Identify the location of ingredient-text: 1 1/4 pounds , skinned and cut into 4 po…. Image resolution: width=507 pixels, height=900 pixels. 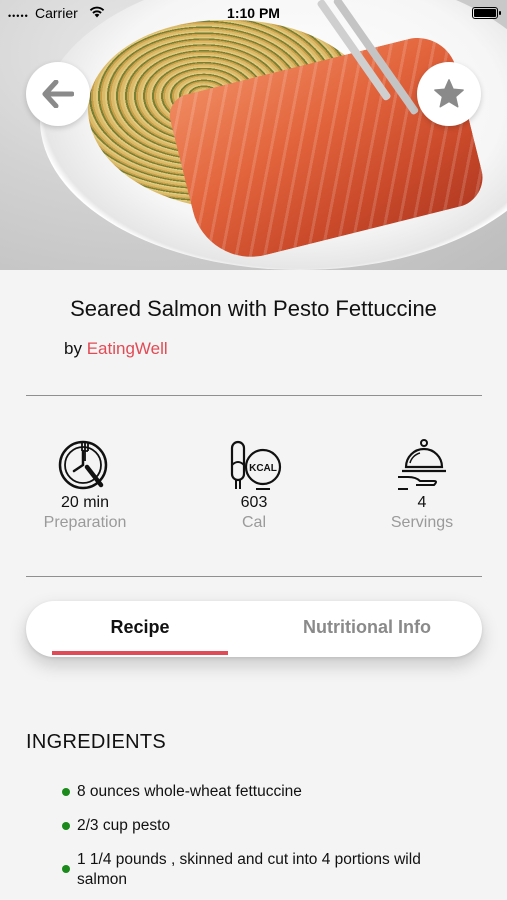
(249, 869).